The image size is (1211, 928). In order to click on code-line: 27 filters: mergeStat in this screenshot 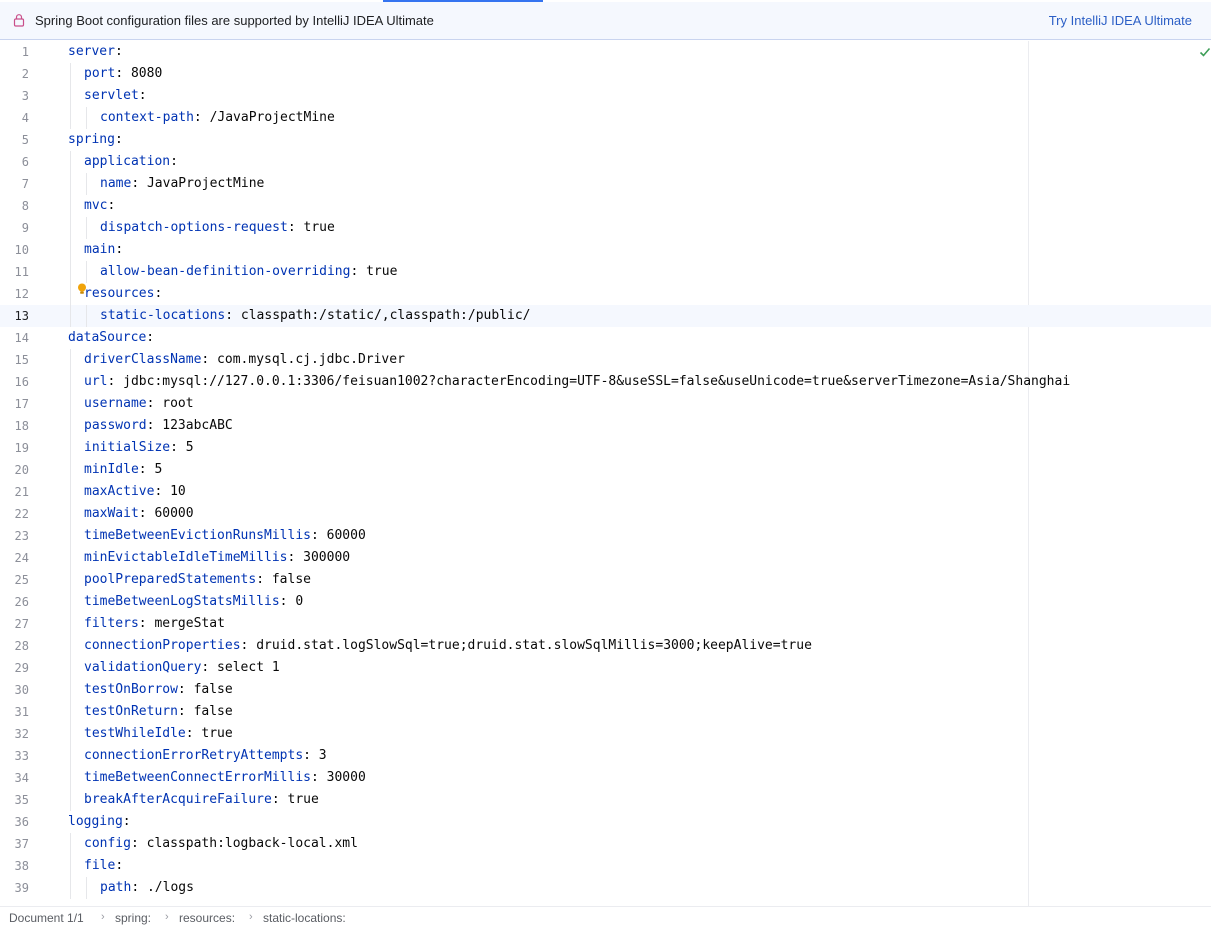, I will do `click(605, 624)`.